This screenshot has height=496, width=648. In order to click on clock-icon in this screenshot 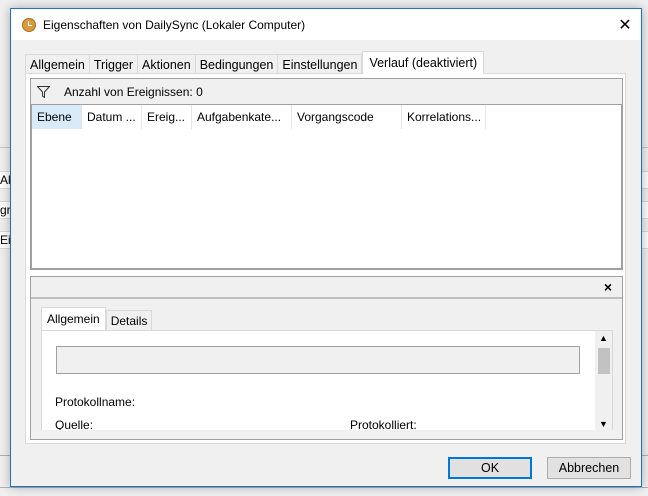, I will do `click(29, 24)`.